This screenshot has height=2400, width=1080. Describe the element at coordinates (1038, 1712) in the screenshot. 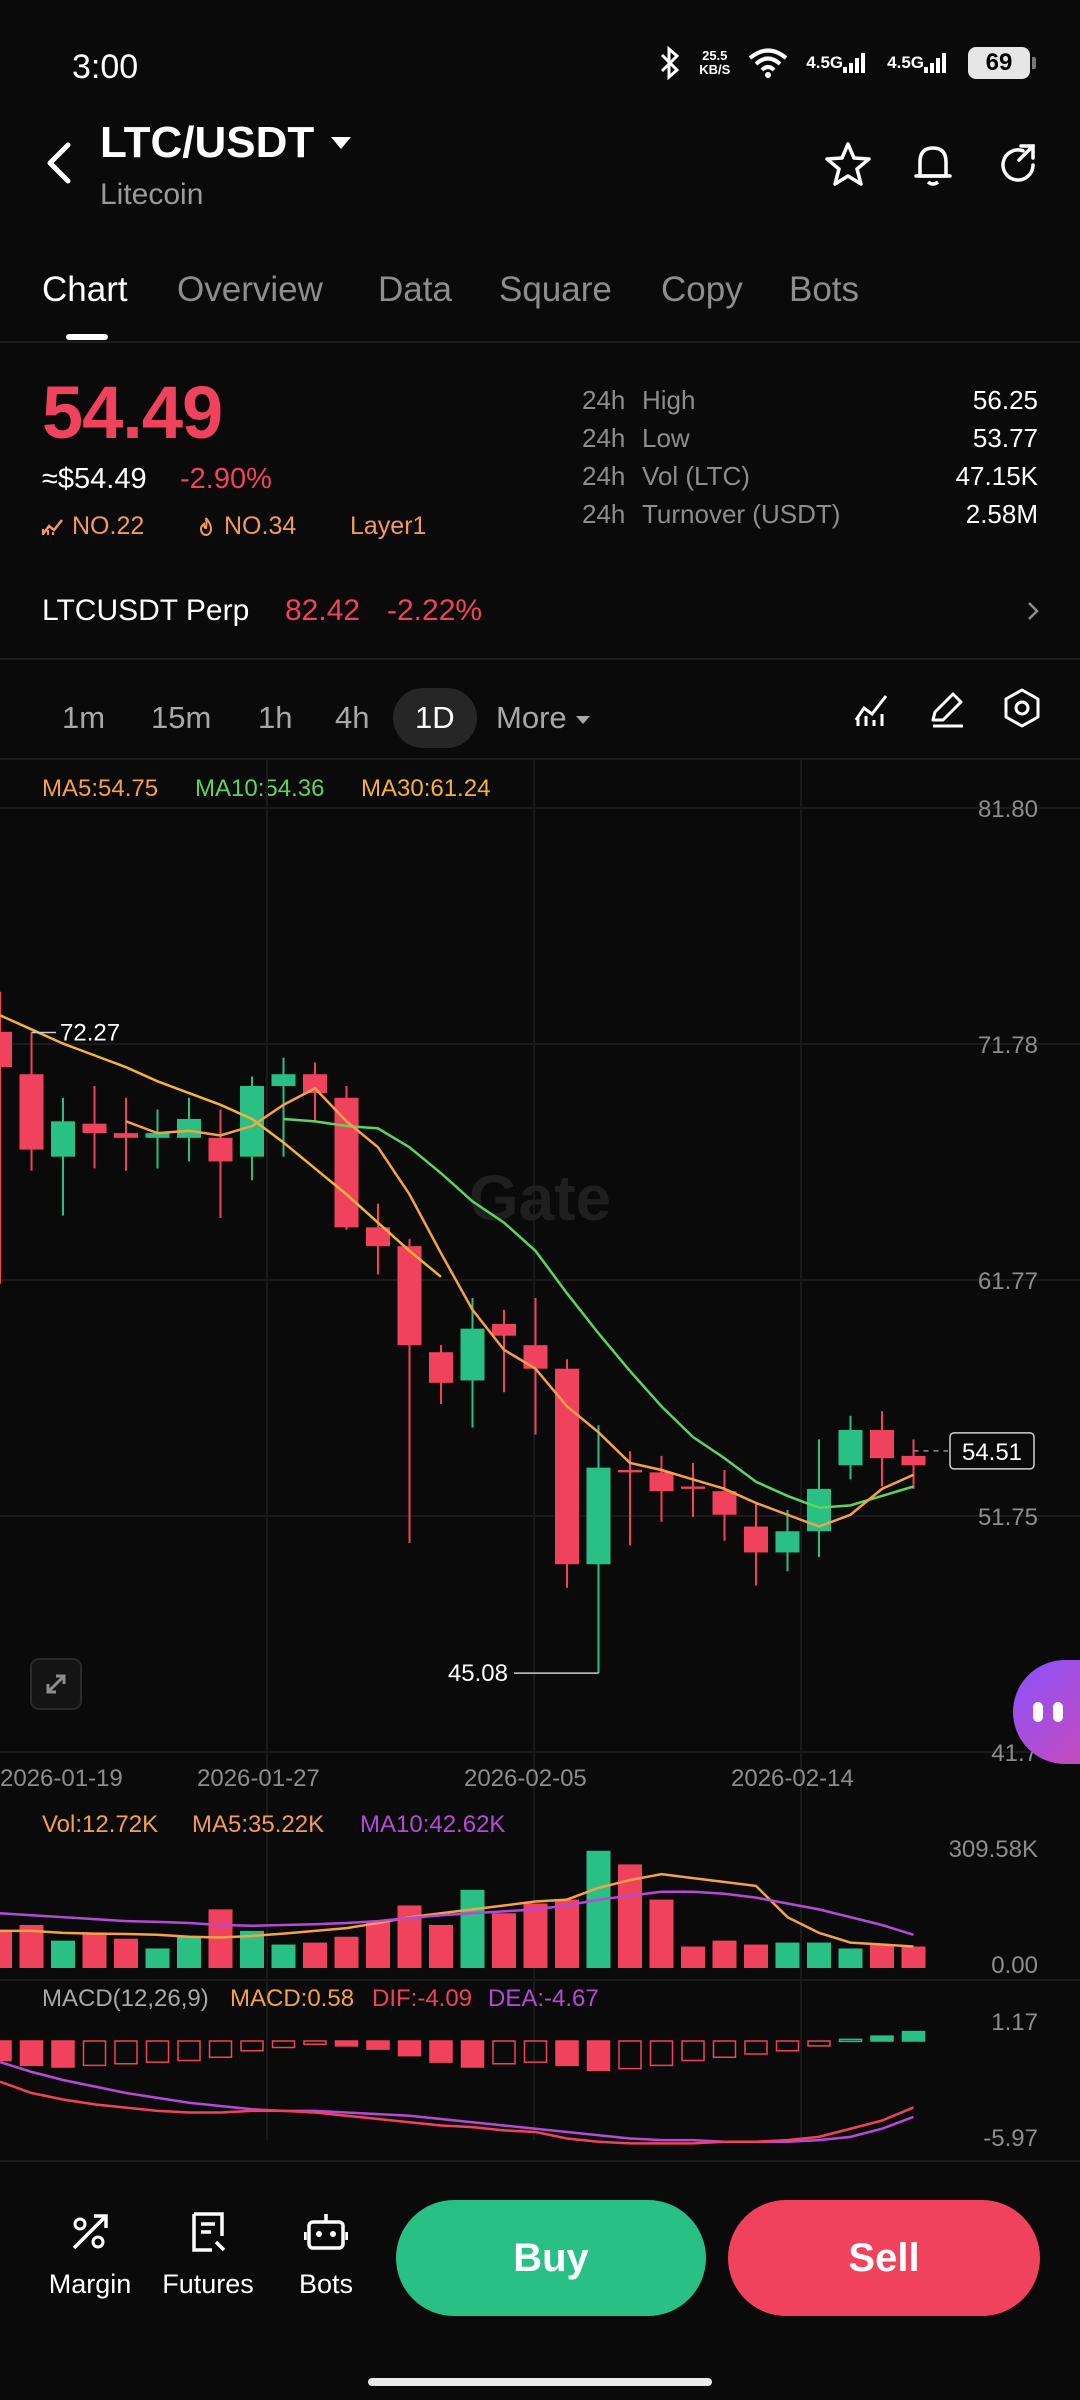

I see `assistant-eye` at that location.